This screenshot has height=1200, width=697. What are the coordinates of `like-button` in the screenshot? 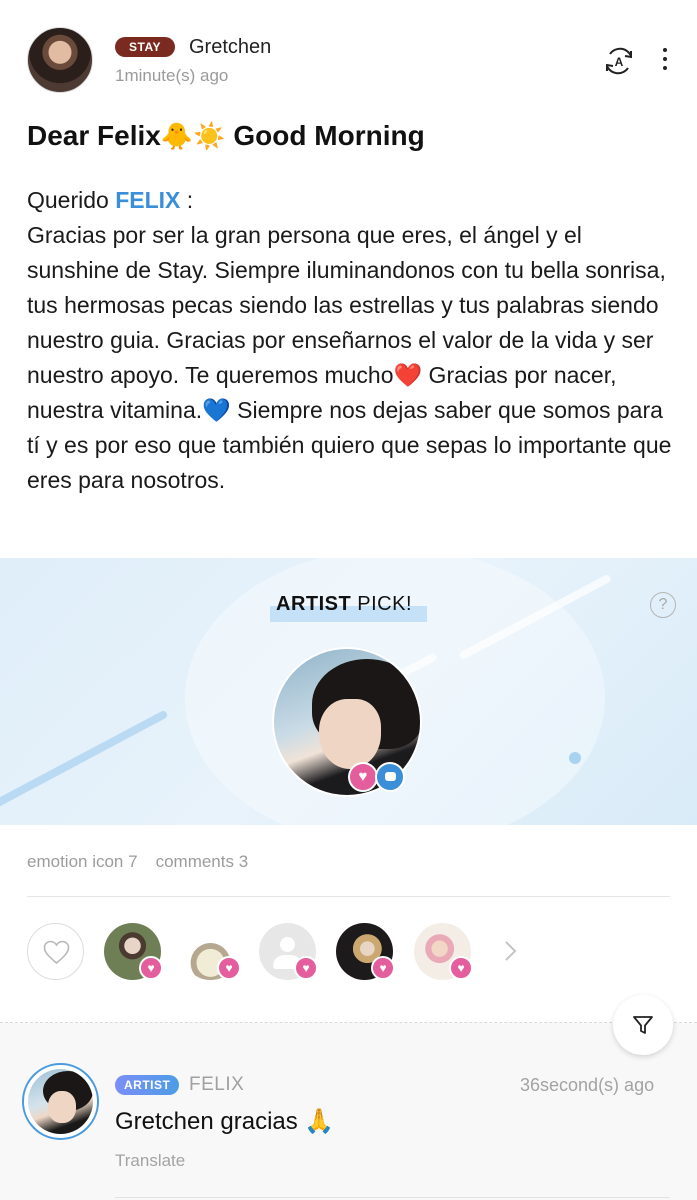 It's located at (55, 951).